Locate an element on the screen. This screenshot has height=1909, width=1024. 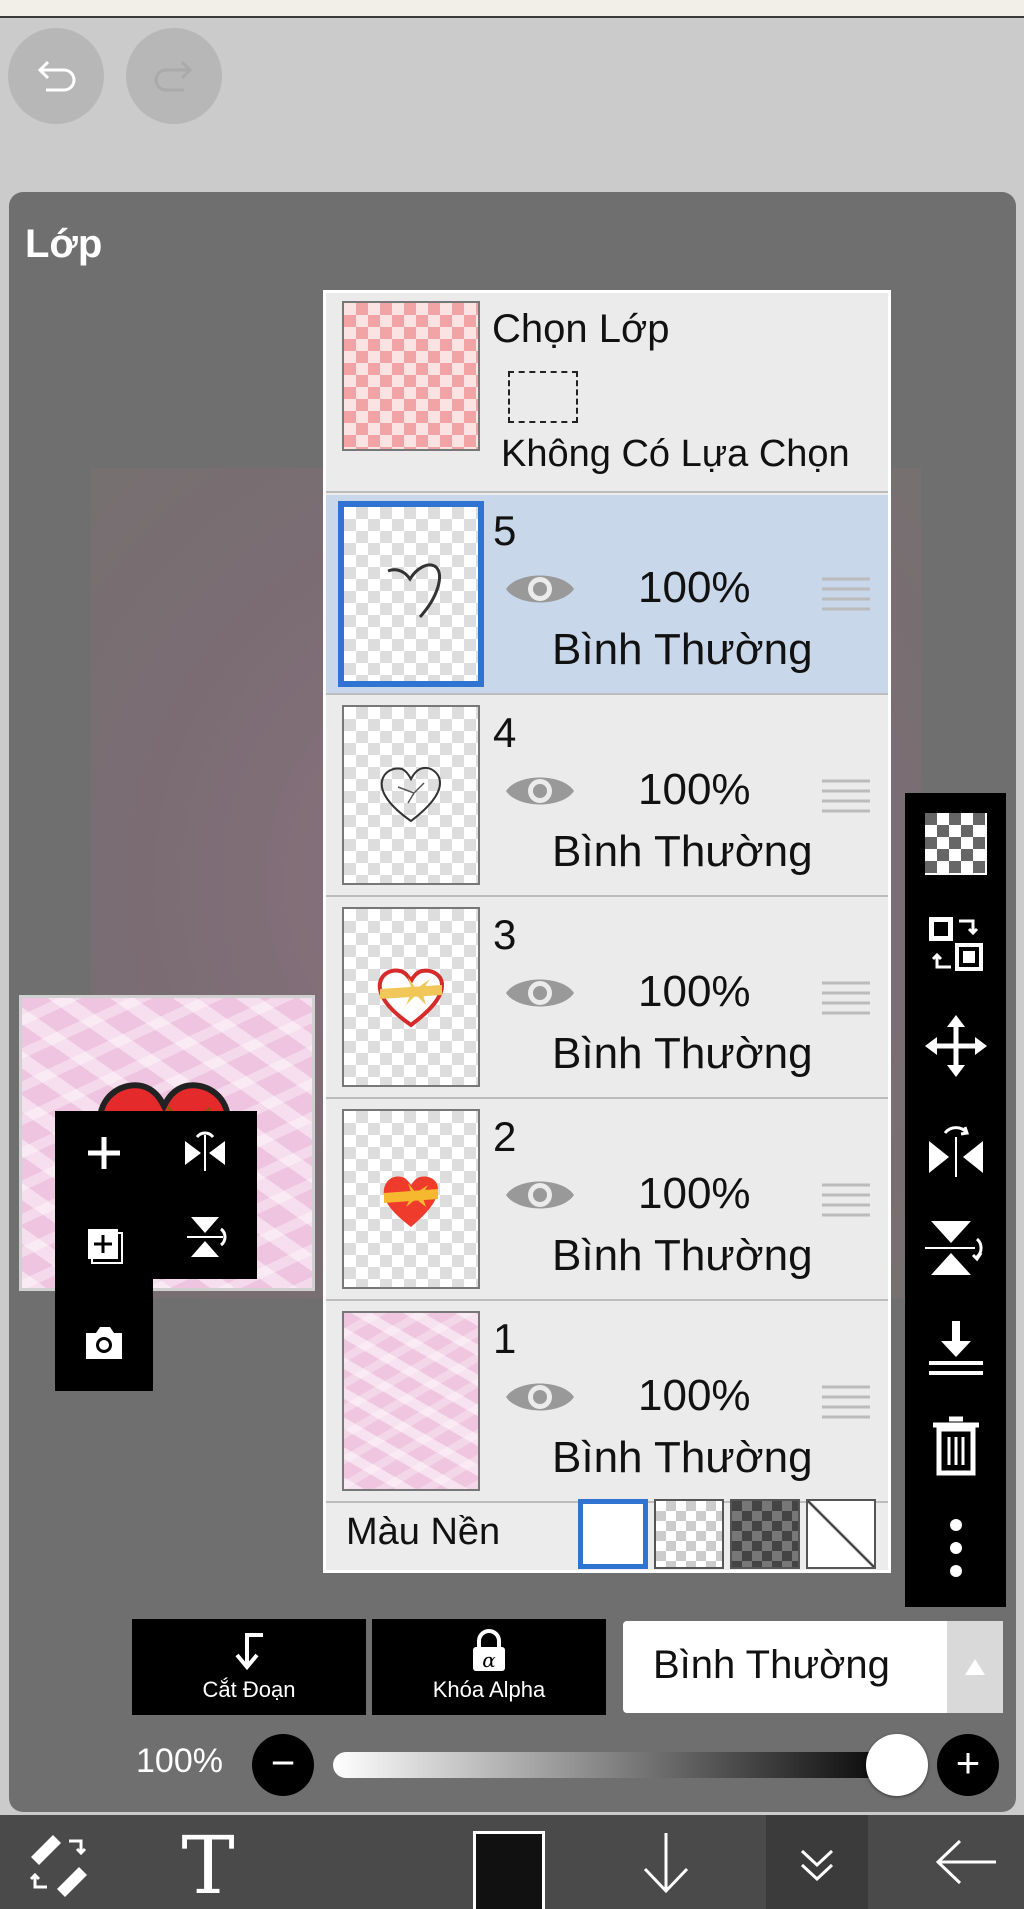
background-color-row: Màu Nền is located at coordinates (607, 1532).